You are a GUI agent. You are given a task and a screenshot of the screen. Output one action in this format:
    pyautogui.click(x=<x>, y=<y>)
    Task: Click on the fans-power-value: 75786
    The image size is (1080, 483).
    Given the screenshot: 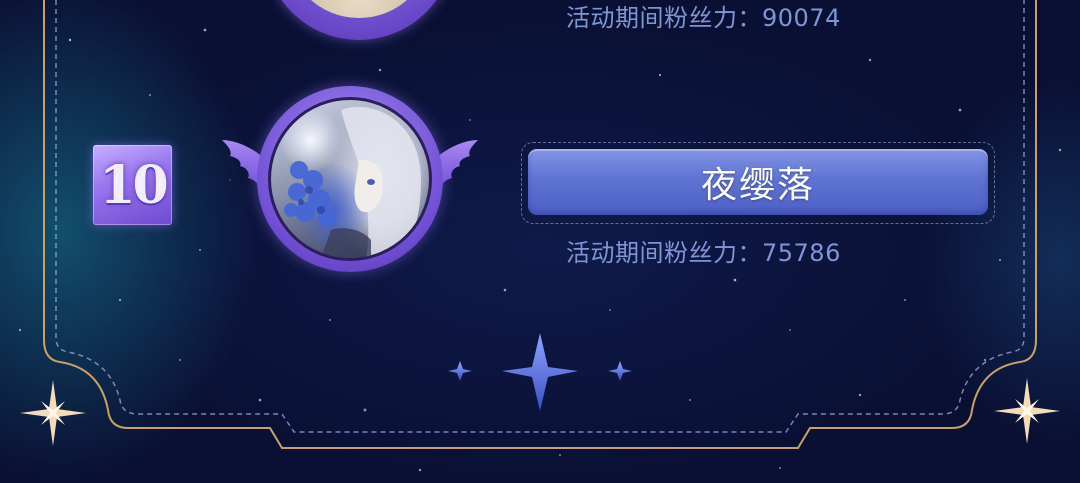 What is the action you would take?
    pyautogui.click(x=801, y=253)
    